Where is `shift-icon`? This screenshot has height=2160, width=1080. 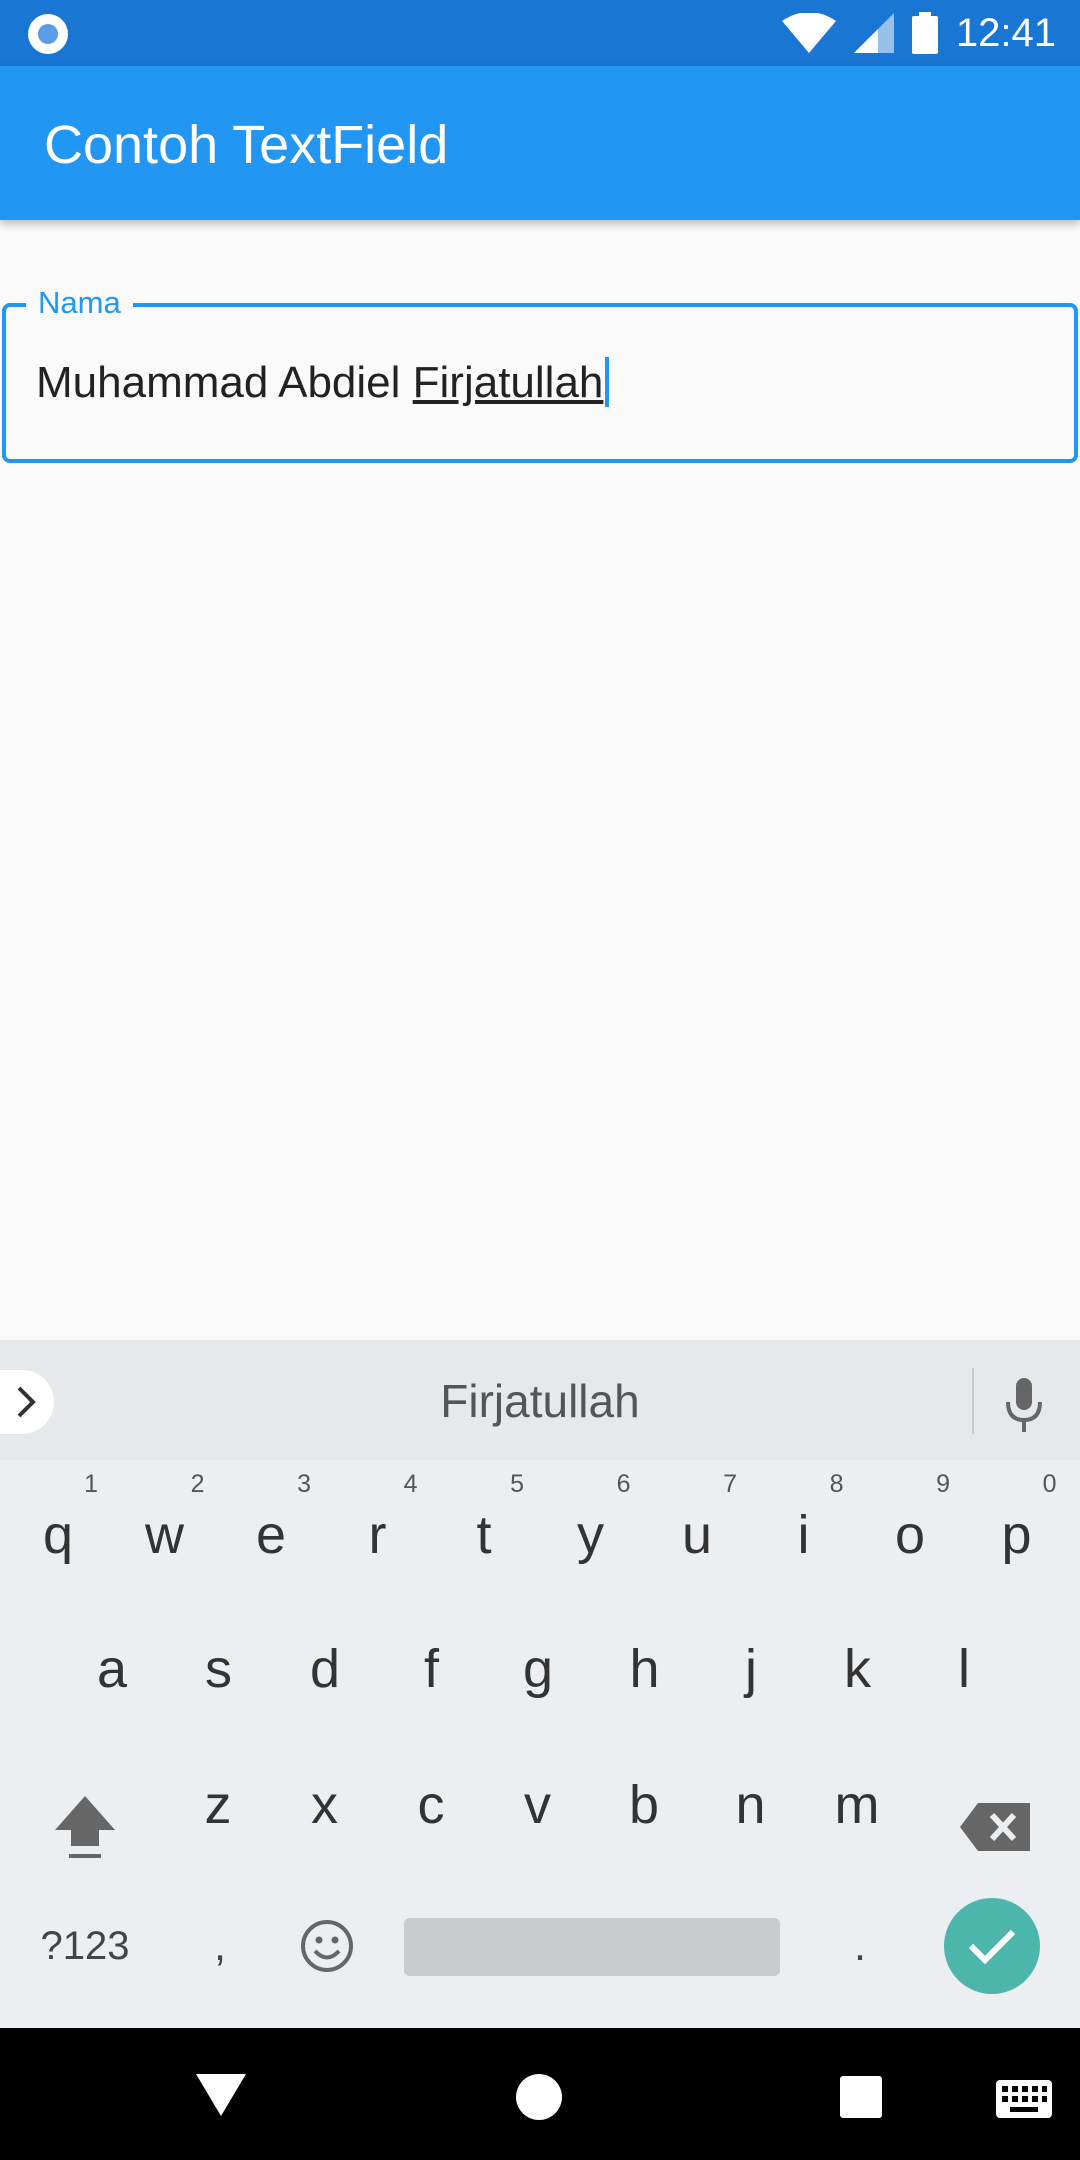 shift-icon is located at coordinates (85, 1827).